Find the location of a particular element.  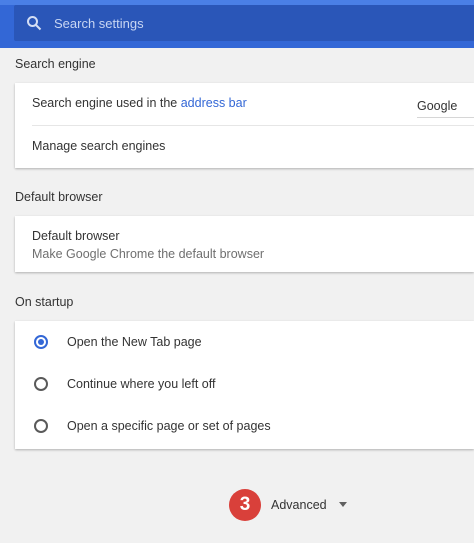

search-input is located at coordinates (244, 23).